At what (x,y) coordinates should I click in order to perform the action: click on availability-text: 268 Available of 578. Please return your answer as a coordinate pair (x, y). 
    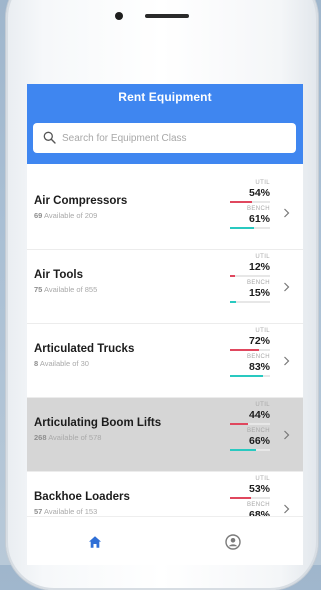
    Looking at the image, I should click on (67, 437).